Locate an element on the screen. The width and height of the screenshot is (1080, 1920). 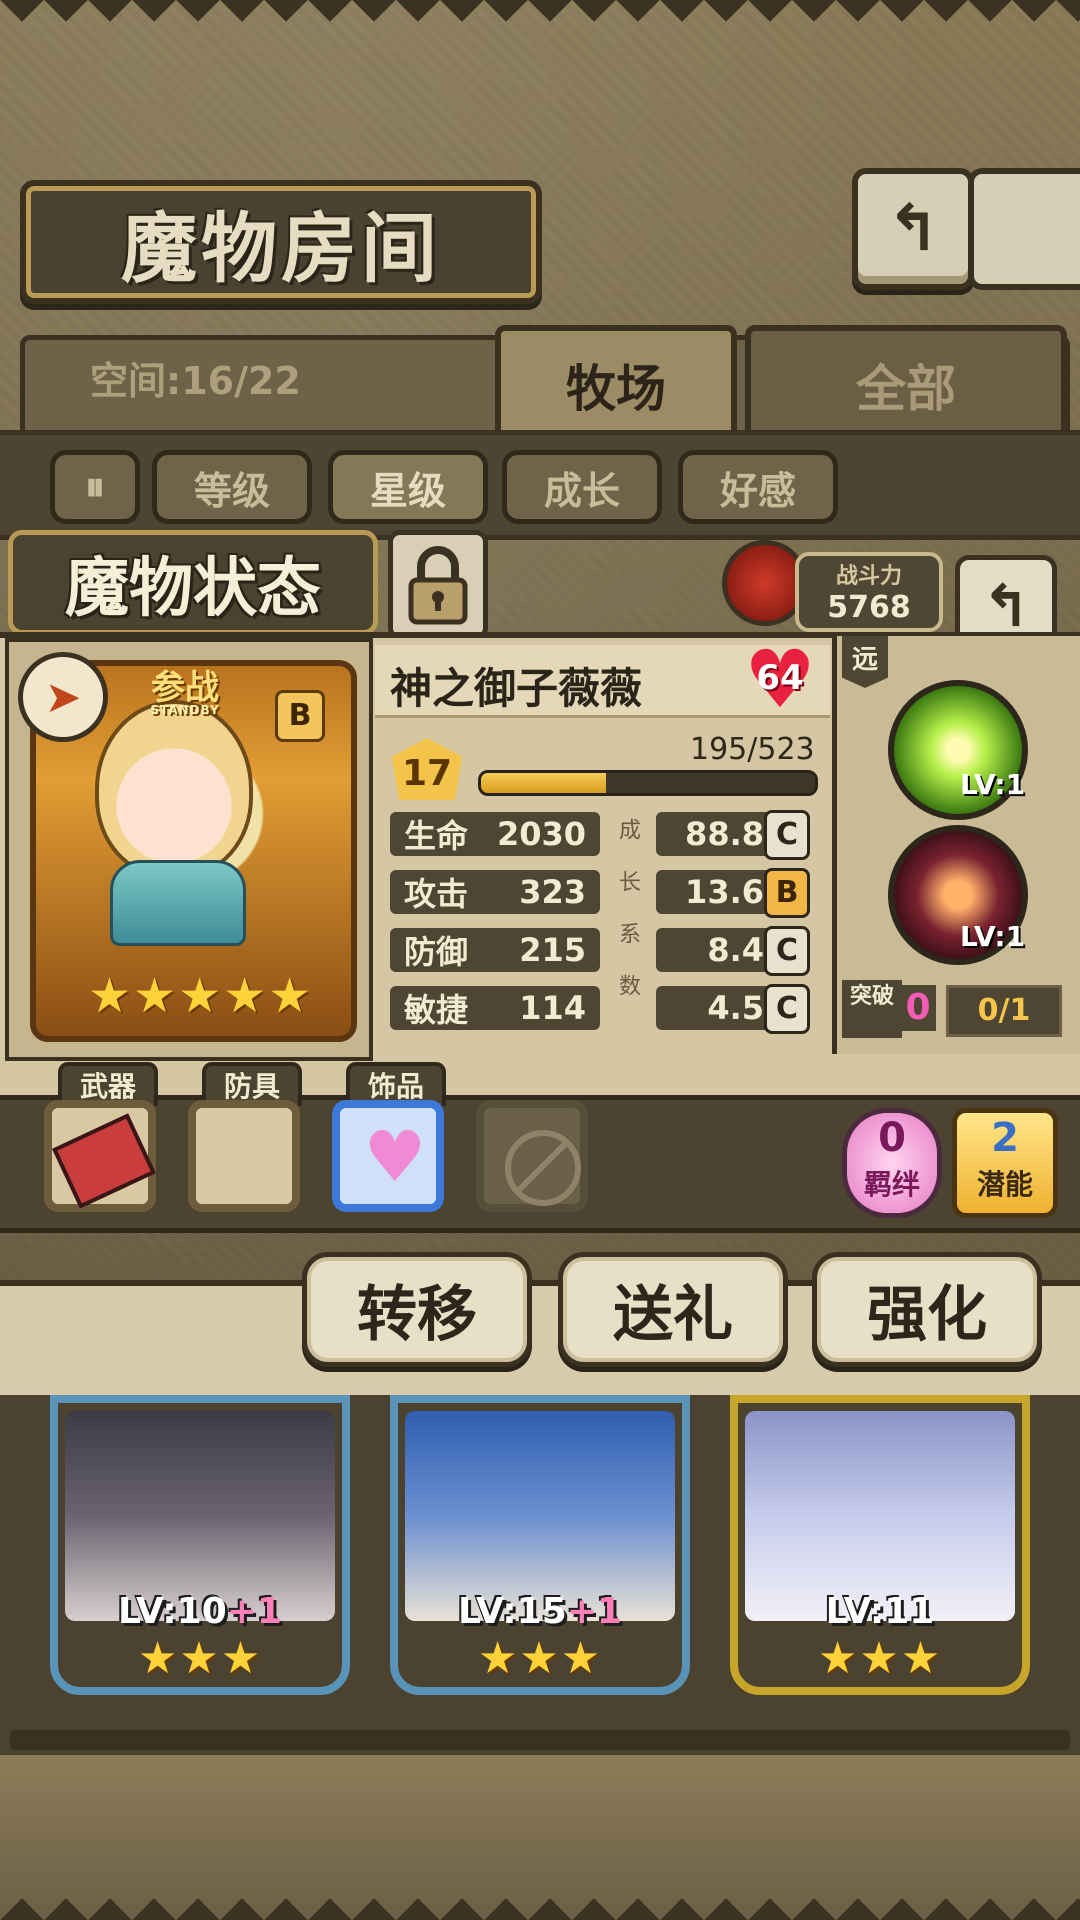
stat-agility: 敏捷 114 is located at coordinates (495, 1008).